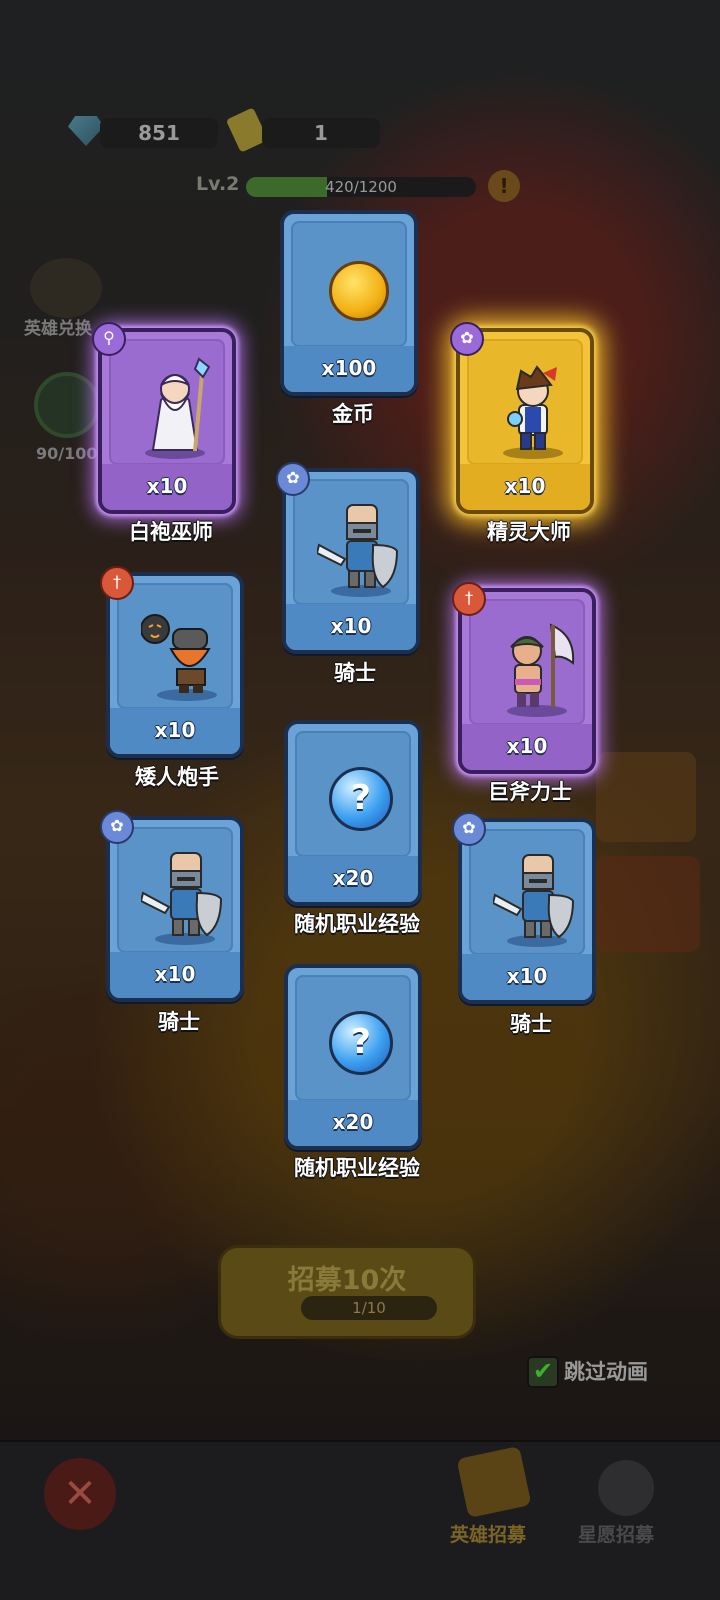  What do you see at coordinates (67, 453) in the screenshot?
I see `star-progress-label: 90/100` at bounding box center [67, 453].